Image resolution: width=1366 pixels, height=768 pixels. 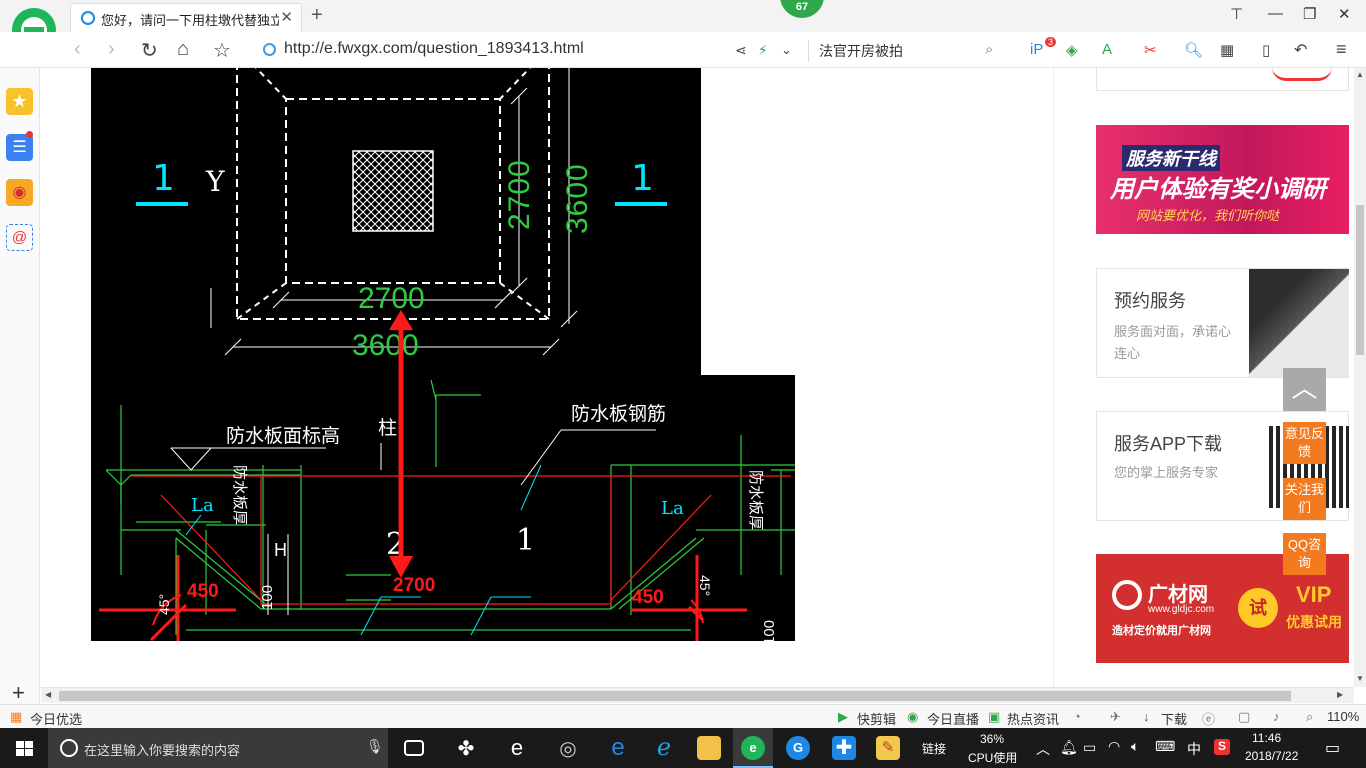 I want to click on section-mark-left: 1, so click(x=163, y=178).